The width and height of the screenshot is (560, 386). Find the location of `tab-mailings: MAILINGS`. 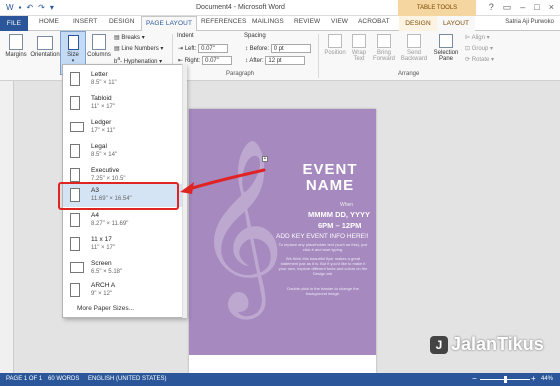

tab-mailings: MAILINGS is located at coordinates (268, 21).